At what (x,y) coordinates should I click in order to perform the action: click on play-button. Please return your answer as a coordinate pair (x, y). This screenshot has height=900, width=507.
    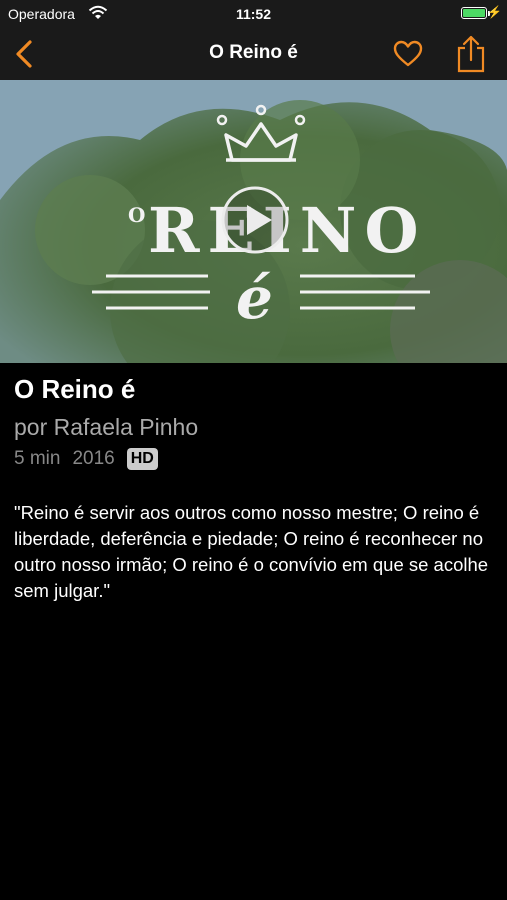
    Looking at the image, I should click on (255, 220).